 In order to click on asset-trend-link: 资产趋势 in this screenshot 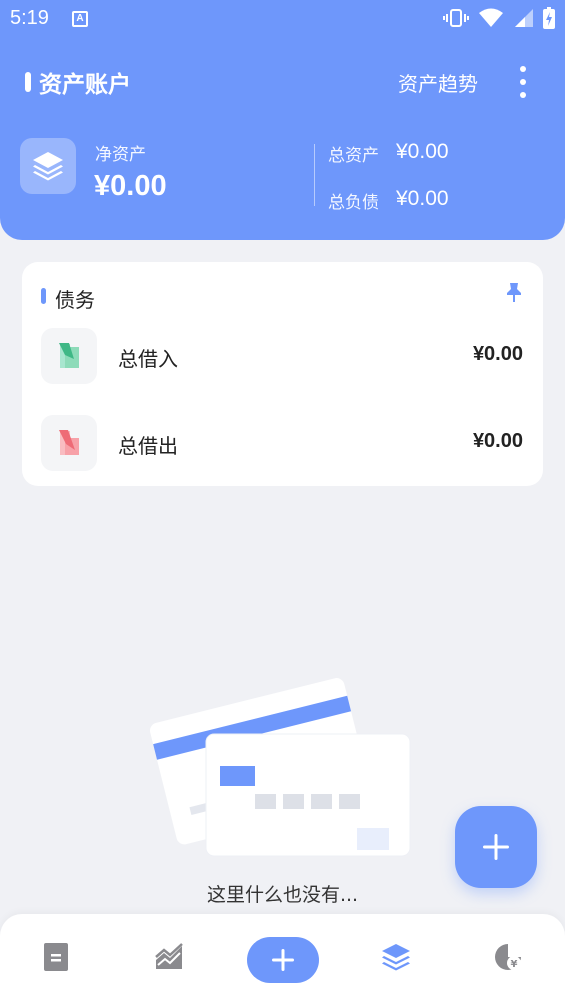, I will do `click(438, 82)`.